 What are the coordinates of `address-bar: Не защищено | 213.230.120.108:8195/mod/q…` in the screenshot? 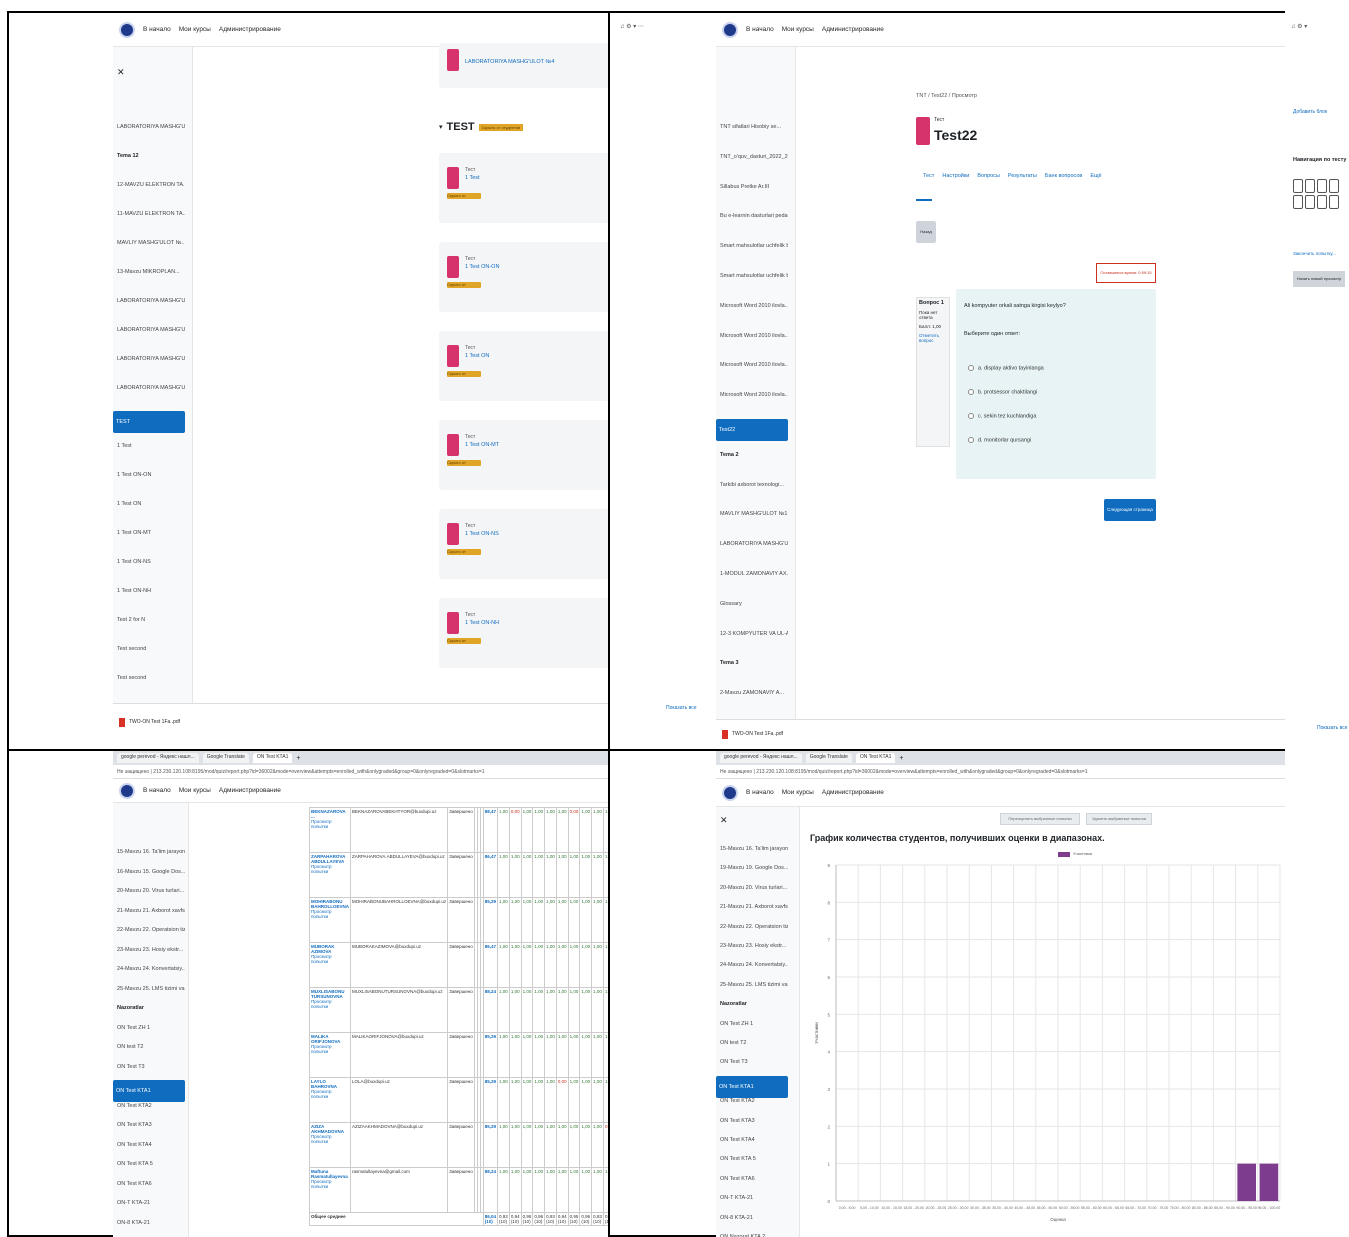 It's located at (1000, 772).